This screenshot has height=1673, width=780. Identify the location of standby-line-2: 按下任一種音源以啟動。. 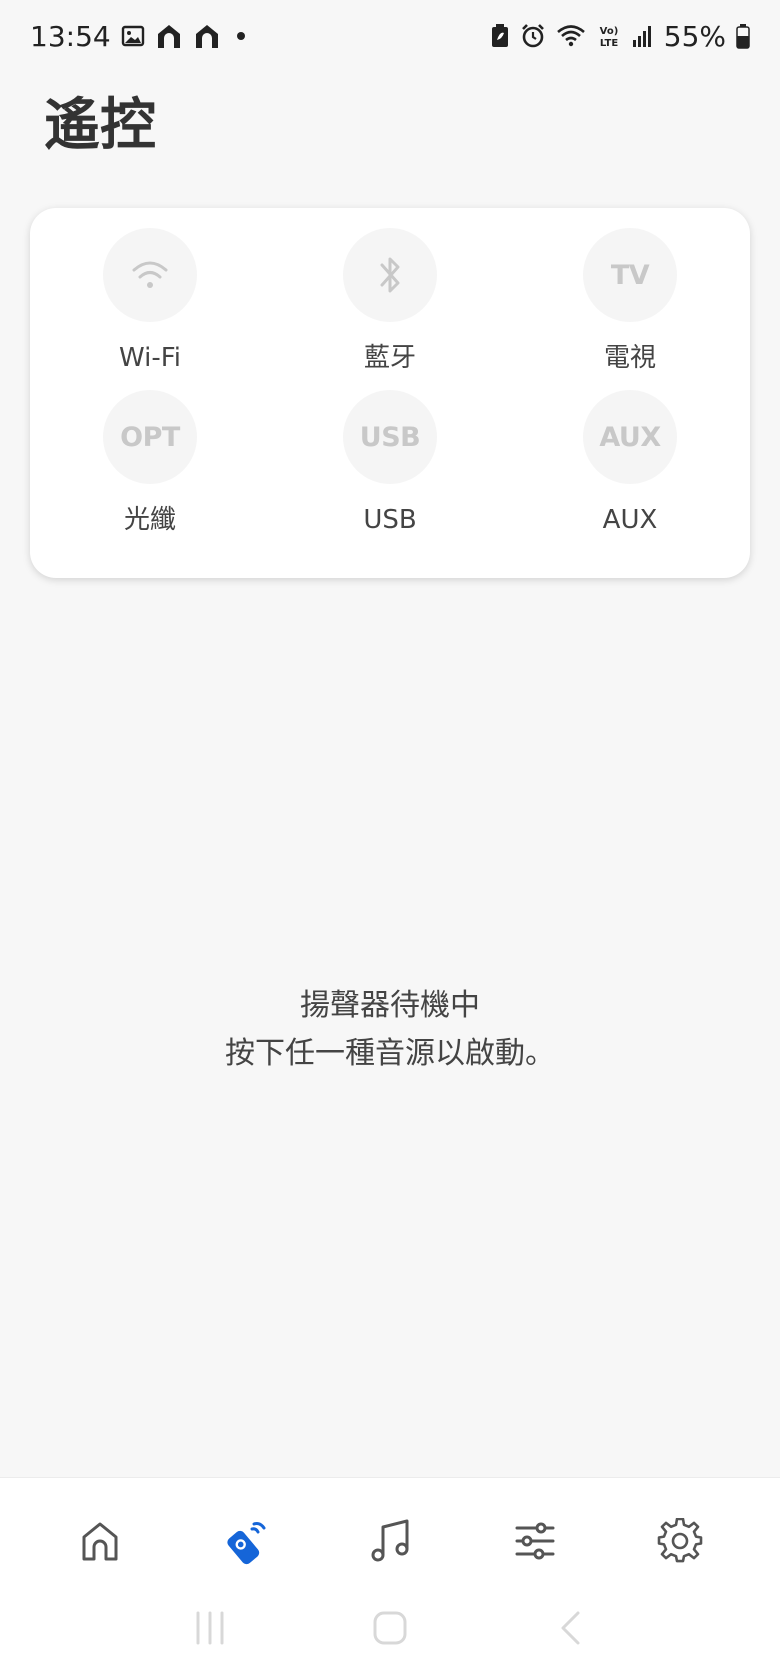
(390, 1053).